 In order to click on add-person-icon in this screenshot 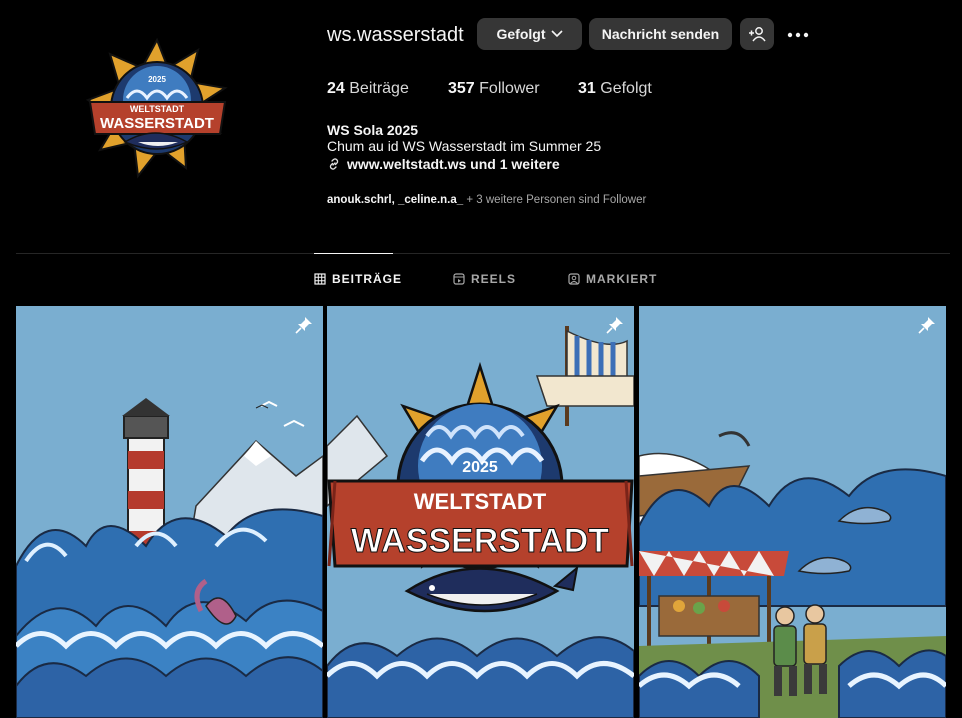, I will do `click(757, 34)`.